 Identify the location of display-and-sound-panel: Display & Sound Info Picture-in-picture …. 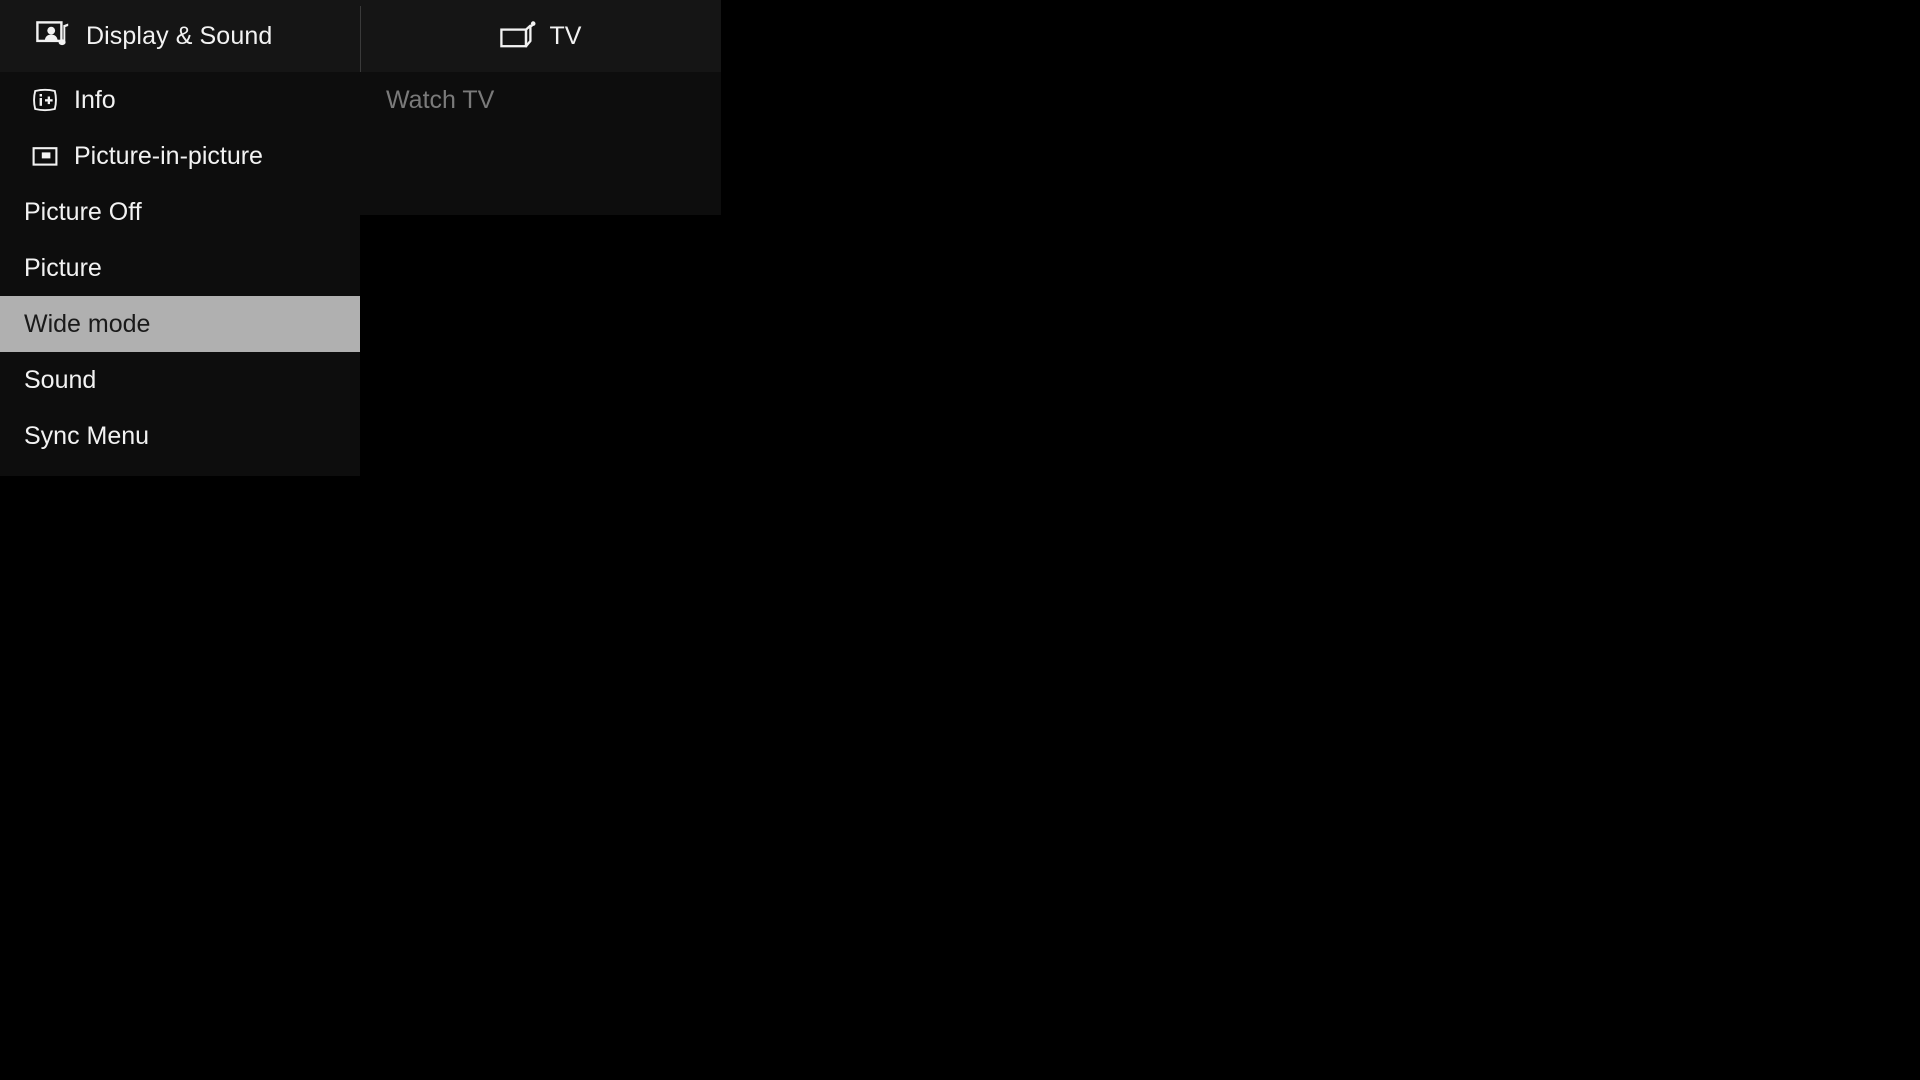
(180, 238).